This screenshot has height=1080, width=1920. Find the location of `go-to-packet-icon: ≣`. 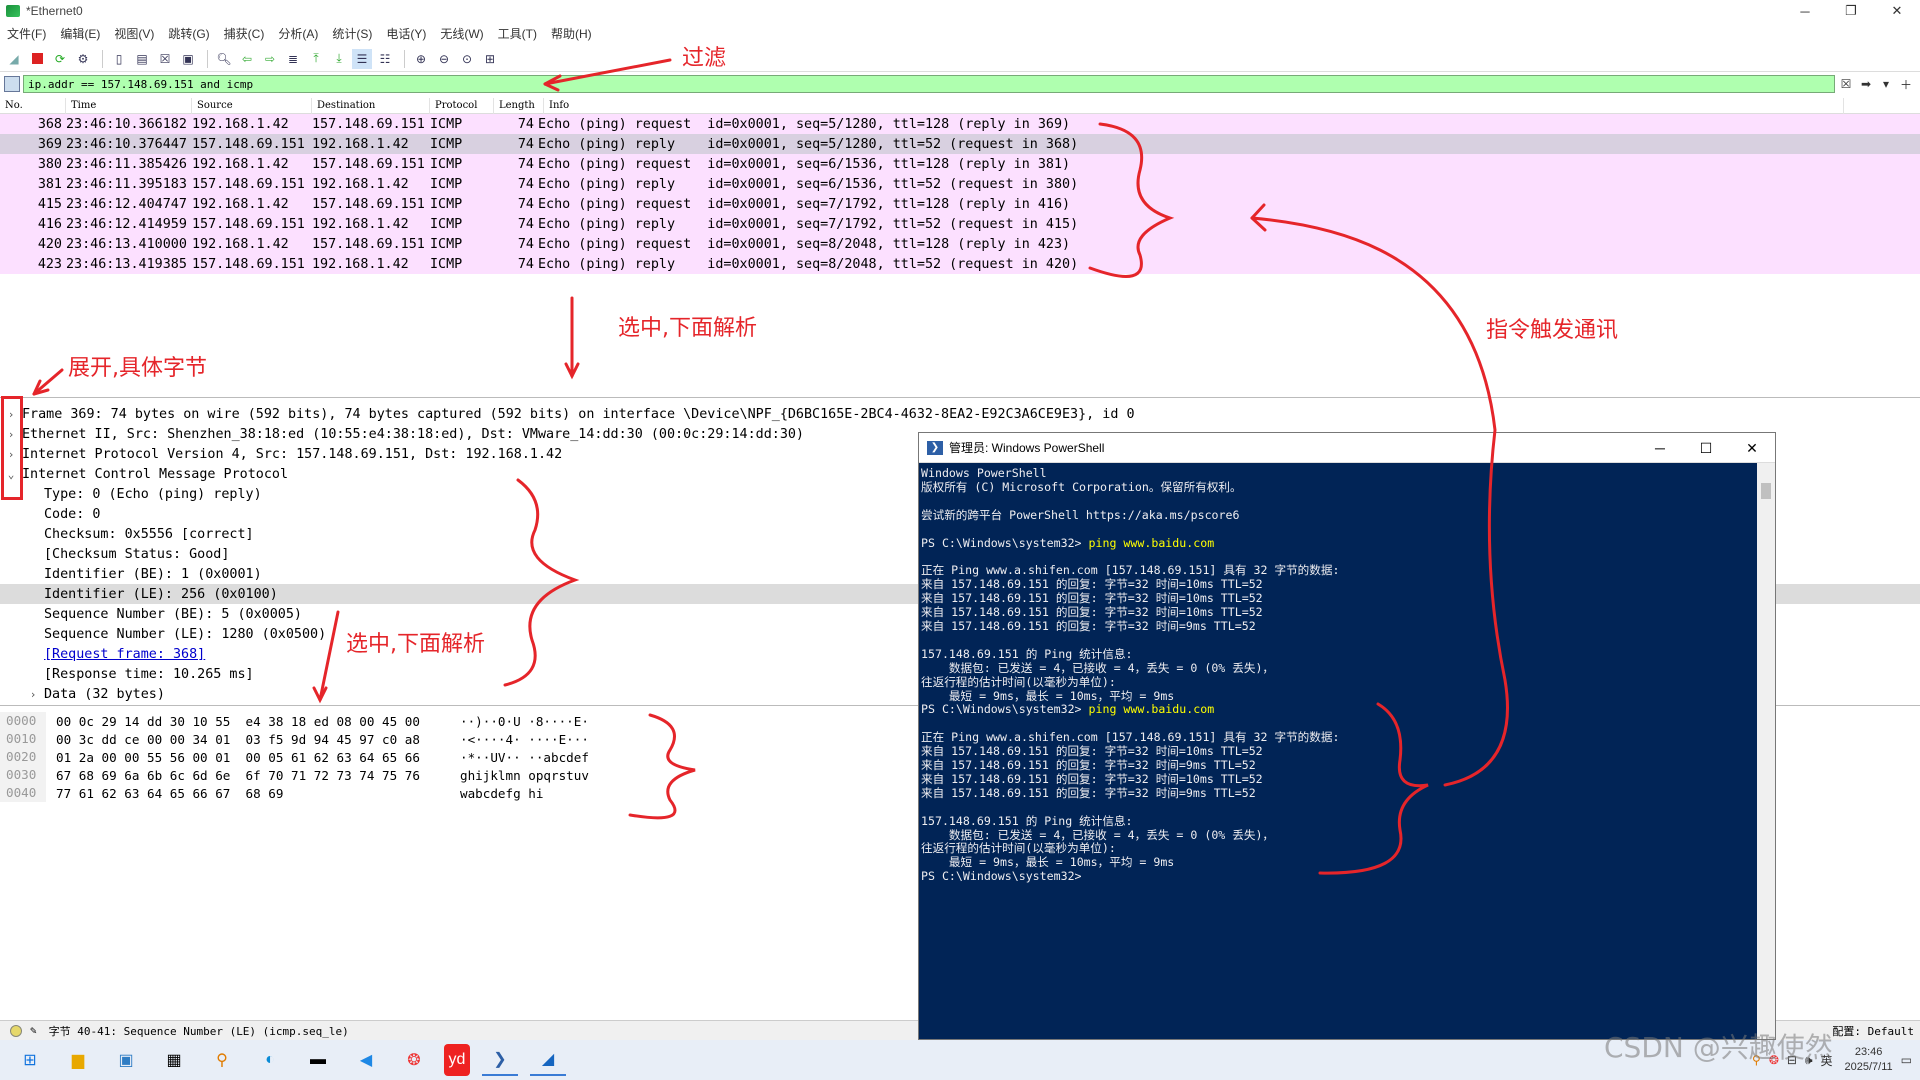

go-to-packet-icon: ≣ is located at coordinates (293, 59).